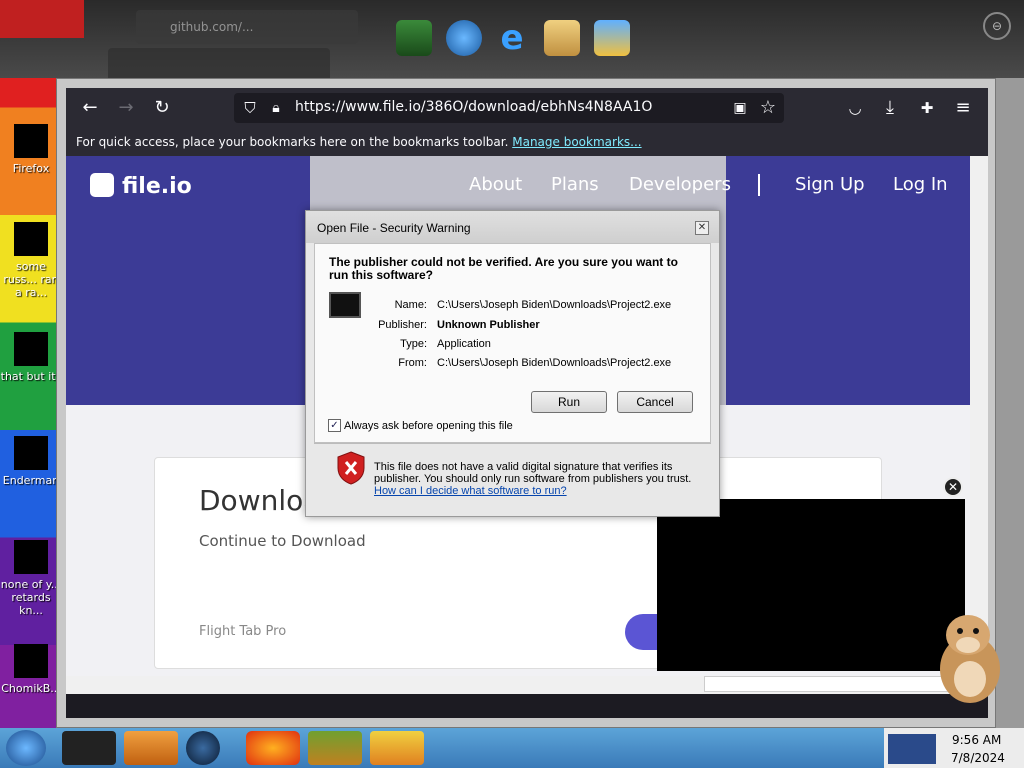 Image resolution: width=1024 pixels, height=768 pixels. What do you see at coordinates (855, 108) in the screenshot?
I see `pocket-icon: ◡` at bounding box center [855, 108].